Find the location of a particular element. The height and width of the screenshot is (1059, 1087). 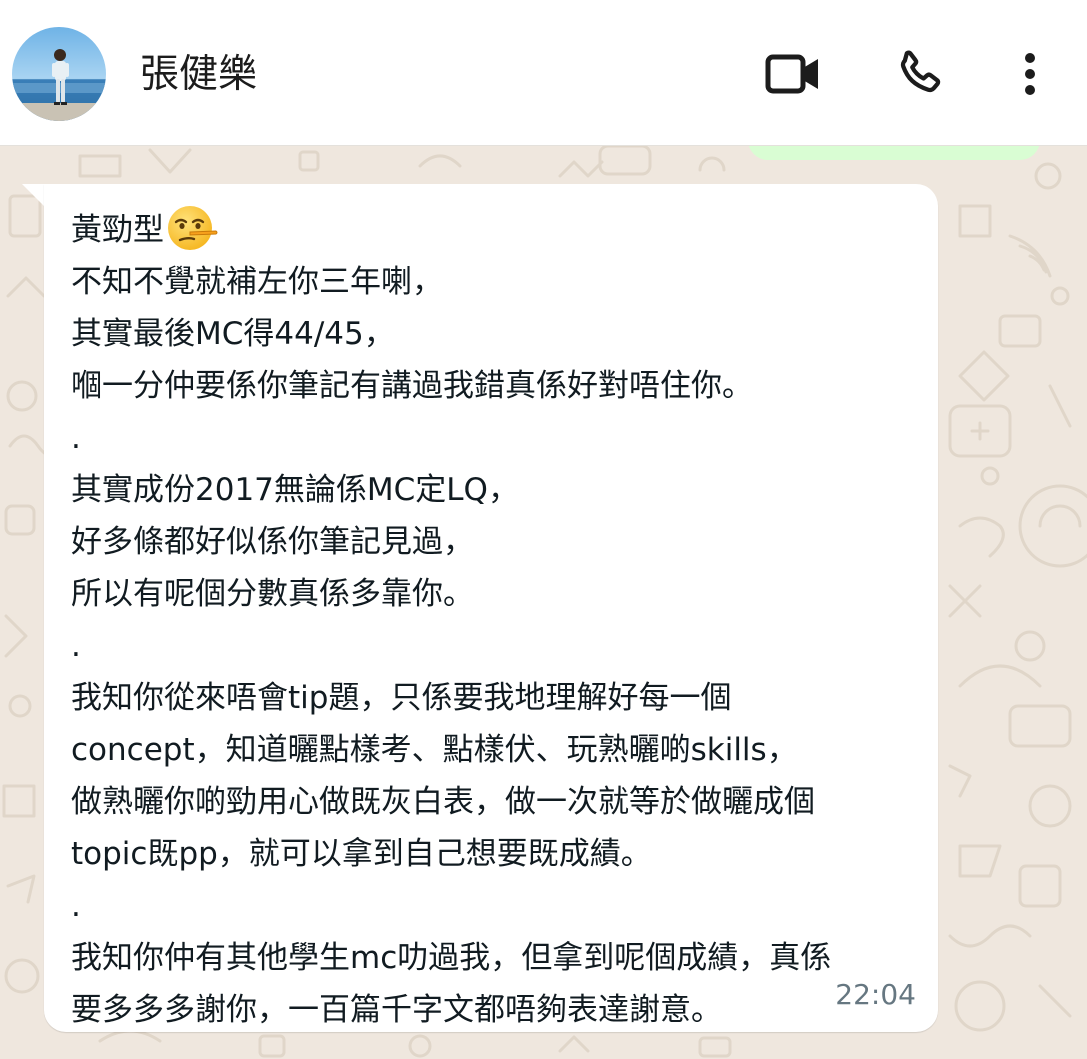

message-line: 我知你從來唔會tip題，只係要我地理解好每一個 is located at coordinates (401, 698).